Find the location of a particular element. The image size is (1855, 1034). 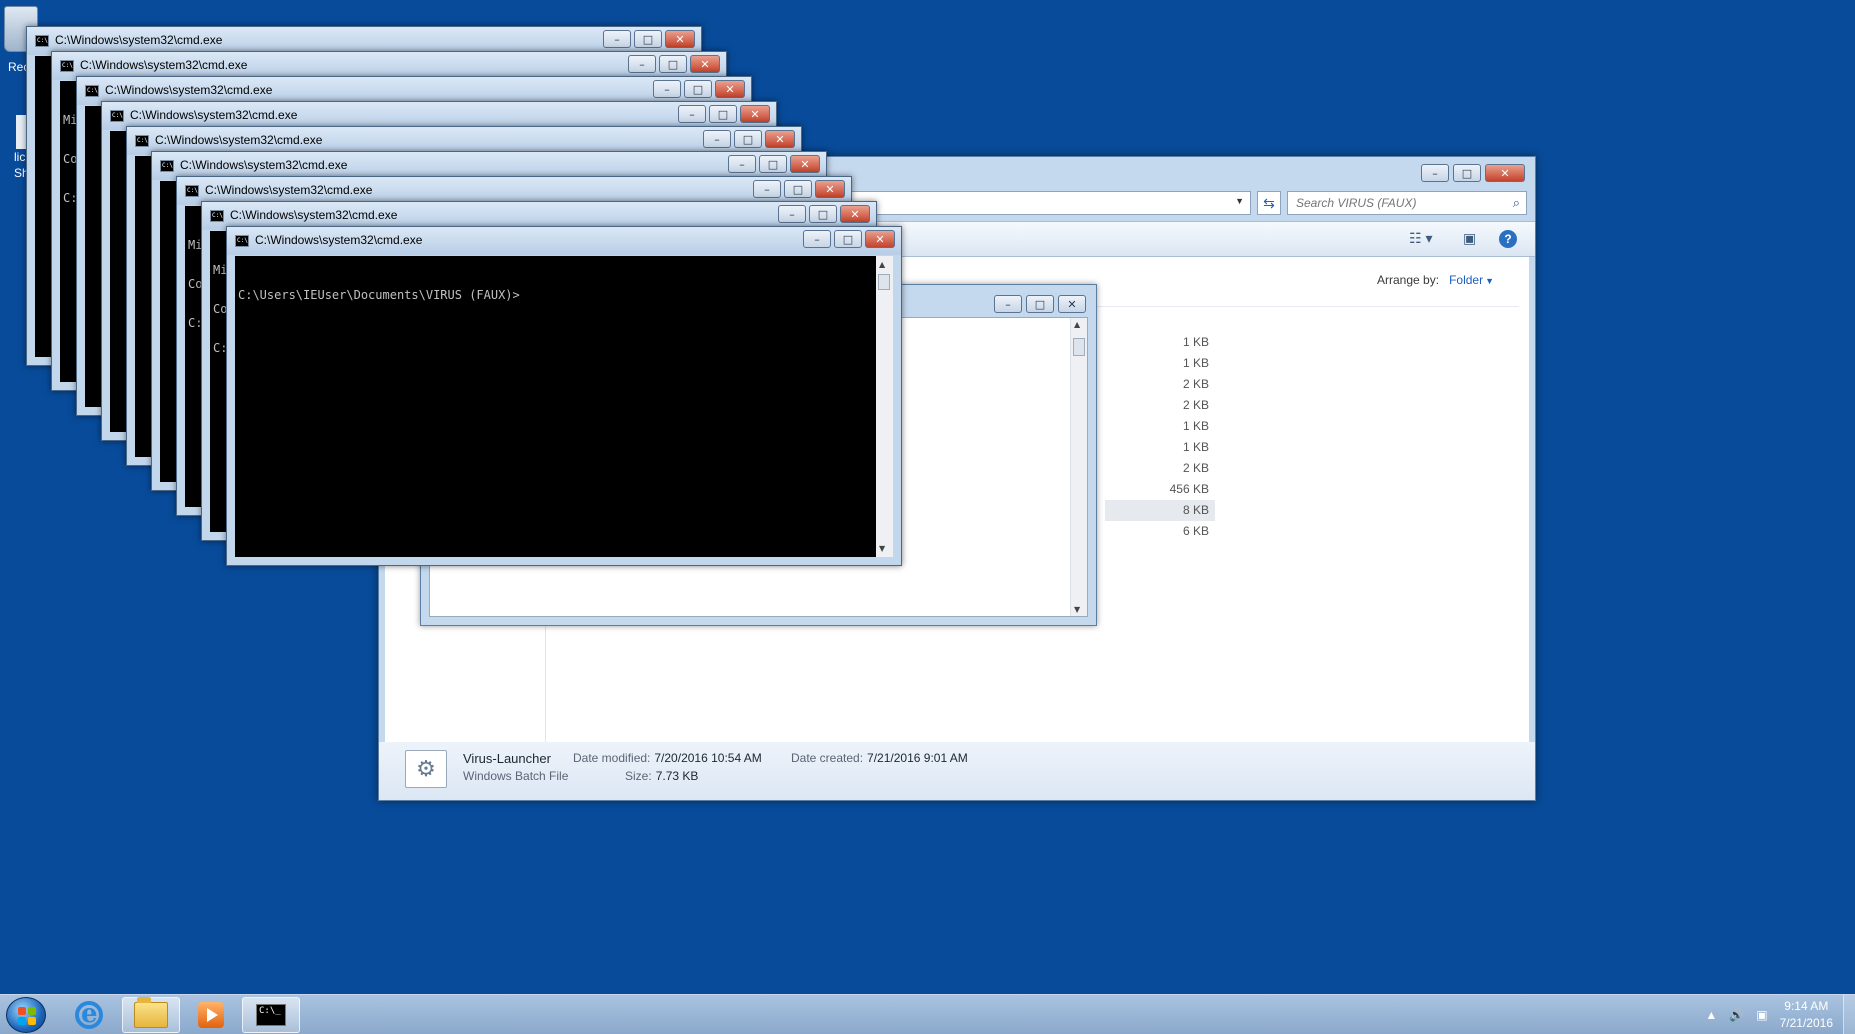

dialog-window-controls: – □ ✕ is located at coordinates (1040, 304).